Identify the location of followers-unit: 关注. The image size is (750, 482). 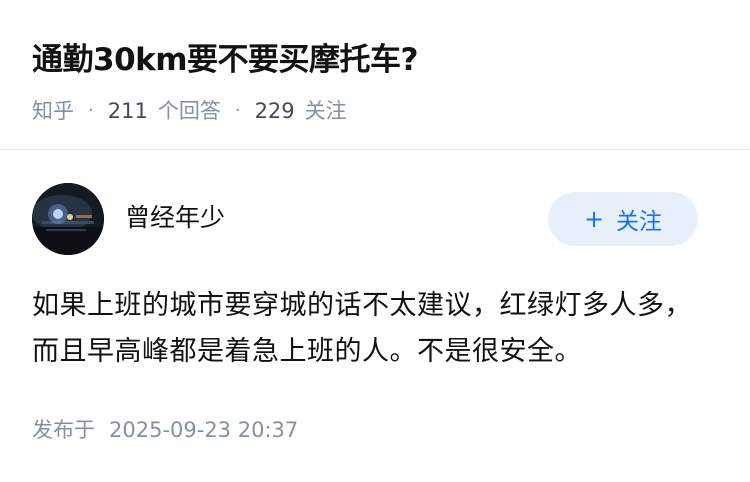
(325, 111).